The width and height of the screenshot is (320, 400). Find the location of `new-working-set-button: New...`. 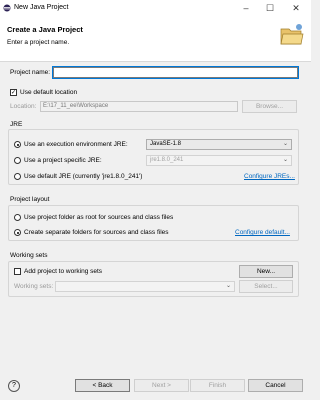

new-working-set-button: New... is located at coordinates (266, 271).